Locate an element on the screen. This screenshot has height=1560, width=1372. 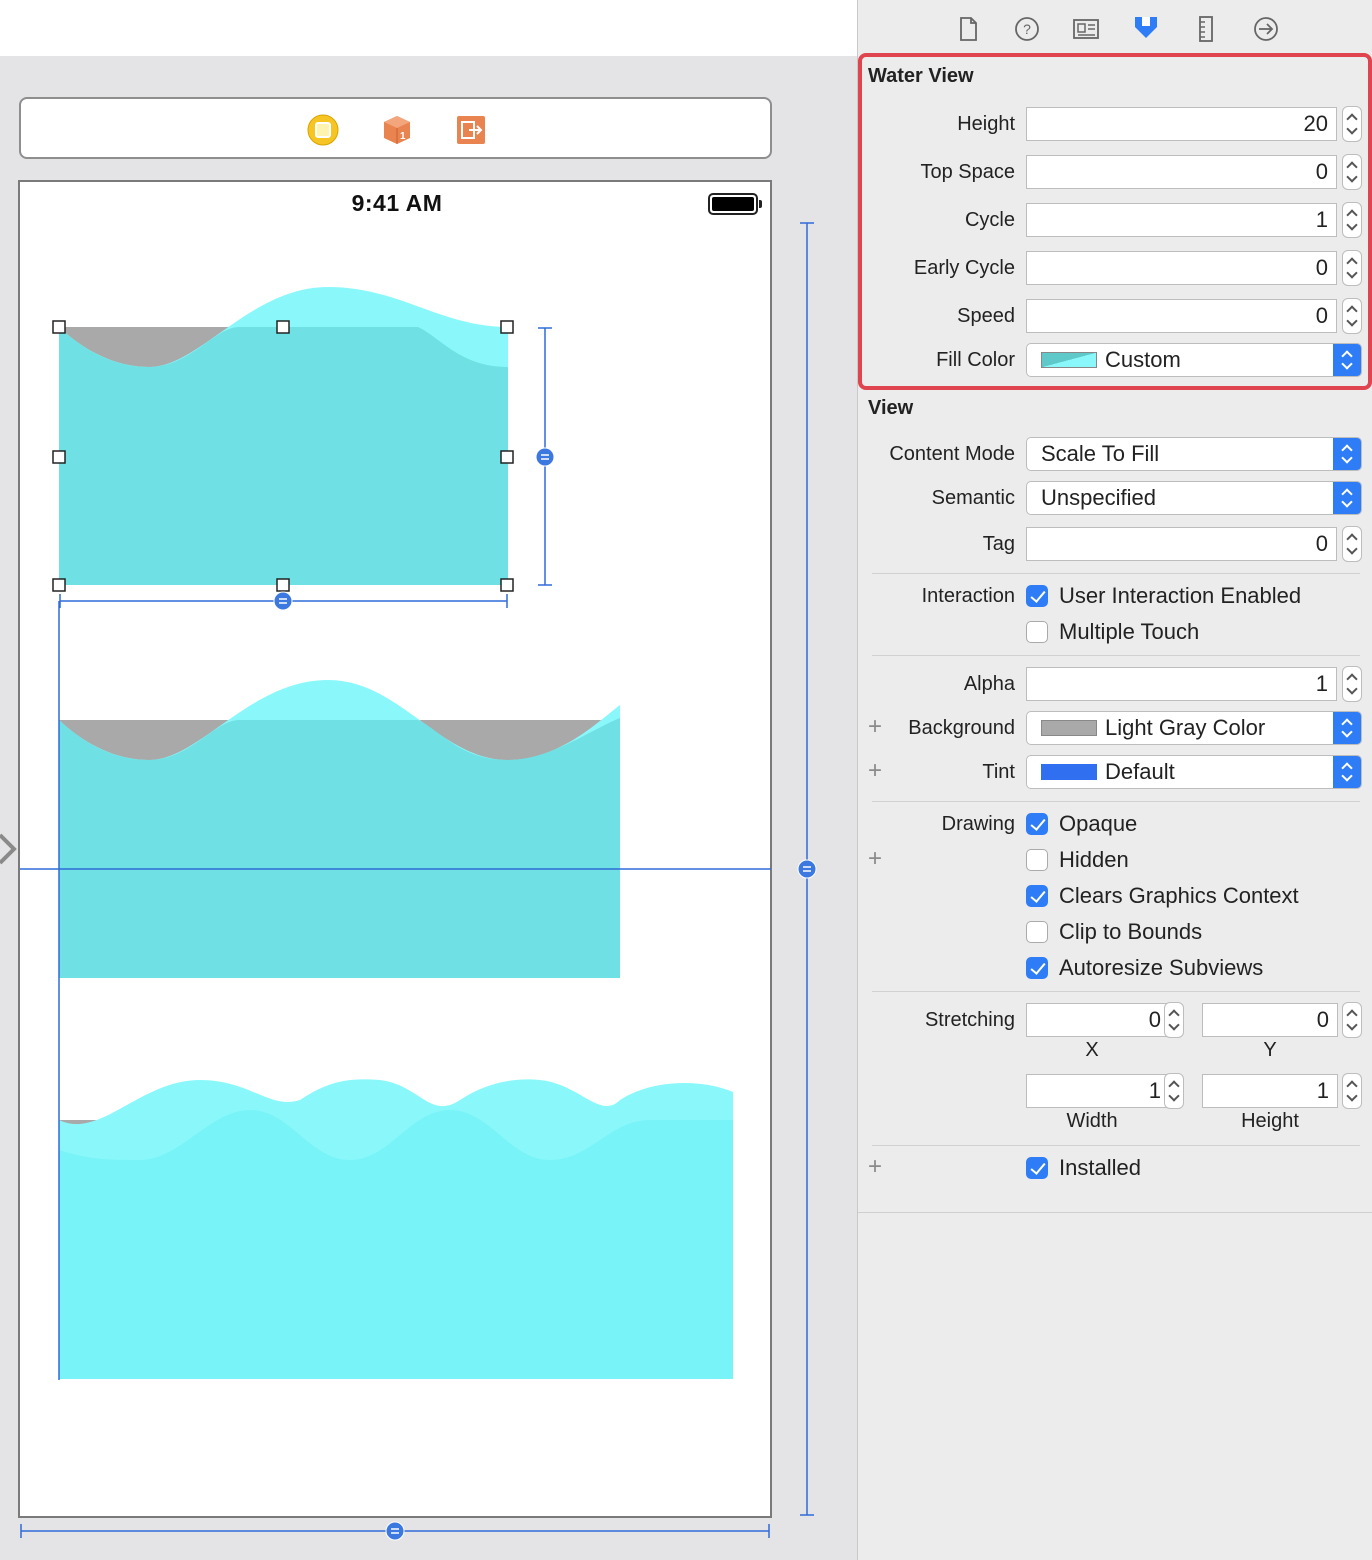
top-space-field: 0 is located at coordinates (1181, 172).